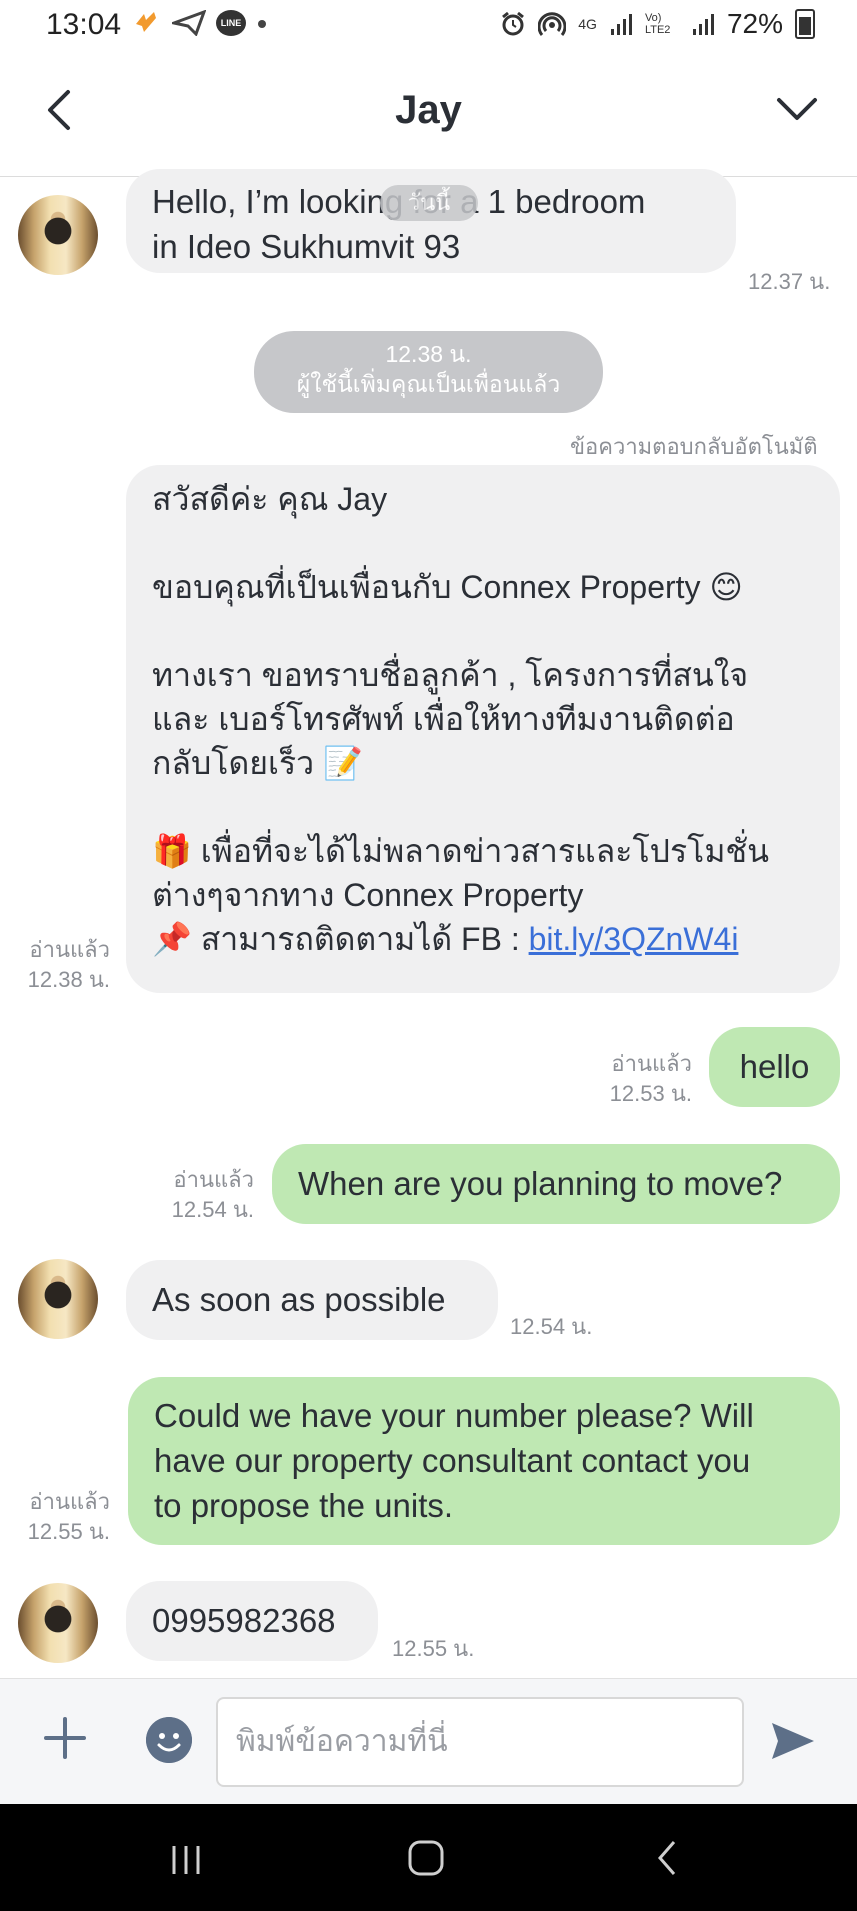 The width and height of the screenshot is (857, 1911). What do you see at coordinates (270, 499) in the screenshot?
I see `message-text: สวัสดีค่ะ คุณ Jay` at bounding box center [270, 499].